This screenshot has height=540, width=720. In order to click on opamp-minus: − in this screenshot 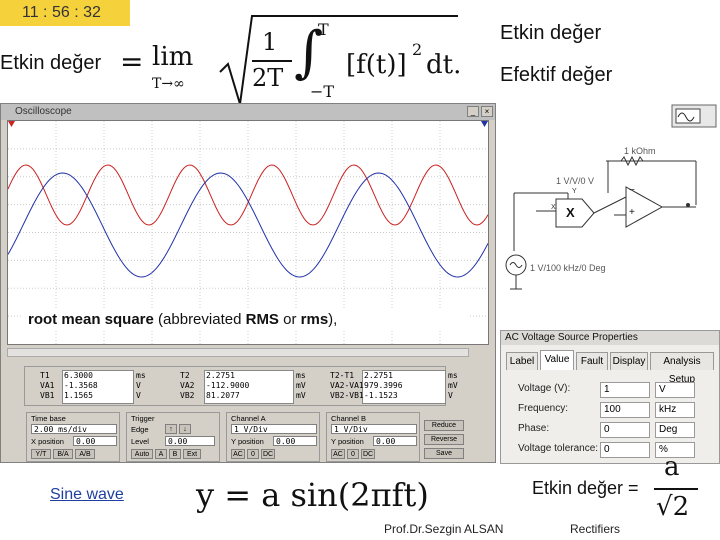, I will do `click(632, 190)`.